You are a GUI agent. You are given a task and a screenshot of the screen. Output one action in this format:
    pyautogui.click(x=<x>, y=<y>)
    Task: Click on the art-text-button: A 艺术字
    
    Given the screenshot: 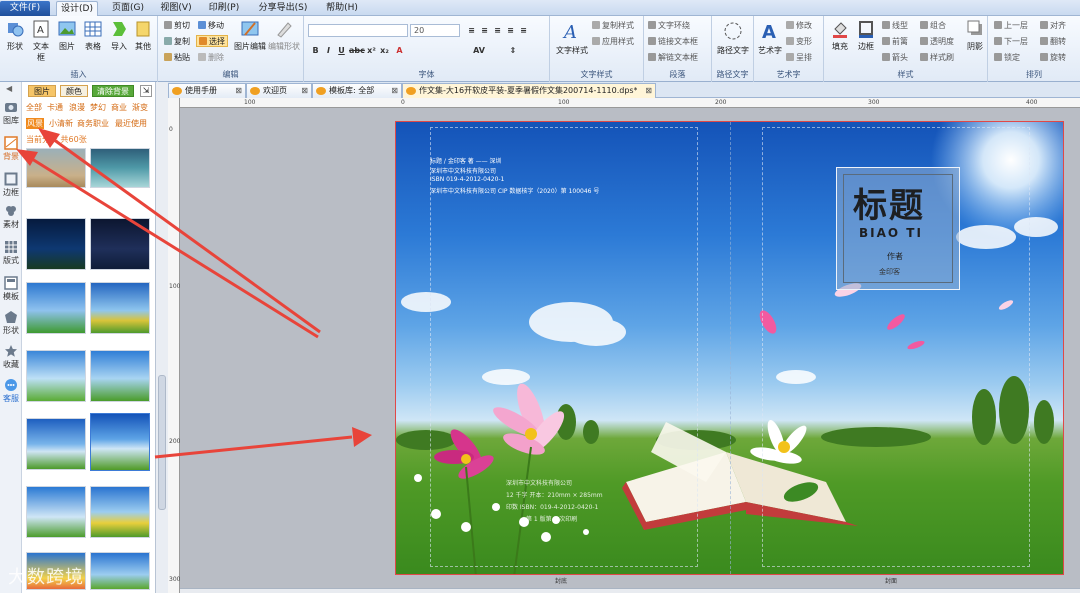 What is the action you would take?
    pyautogui.click(x=770, y=37)
    